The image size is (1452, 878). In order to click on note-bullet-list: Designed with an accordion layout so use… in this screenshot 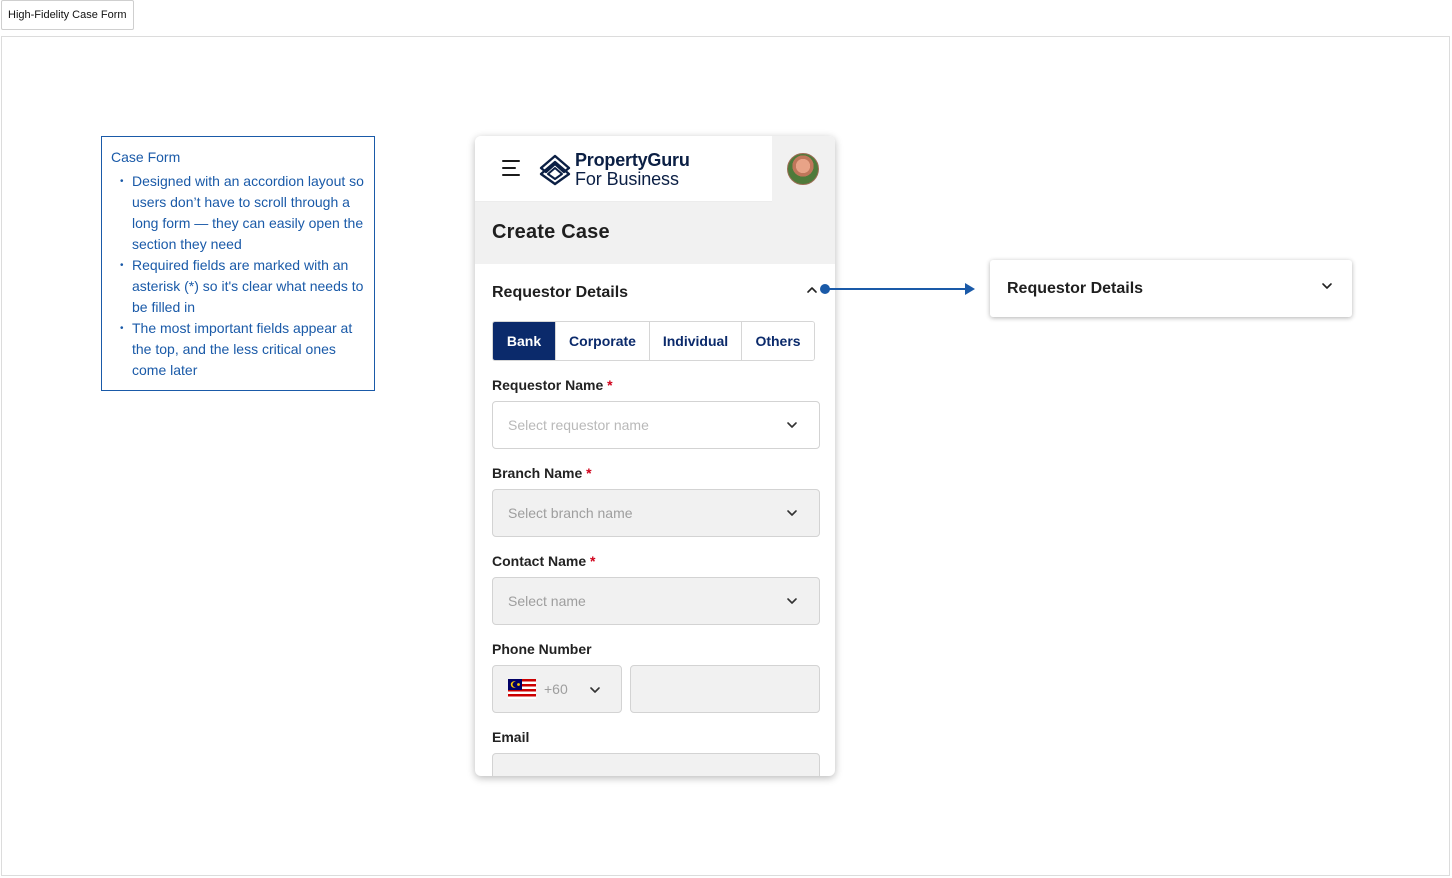, I will do `click(238, 276)`.